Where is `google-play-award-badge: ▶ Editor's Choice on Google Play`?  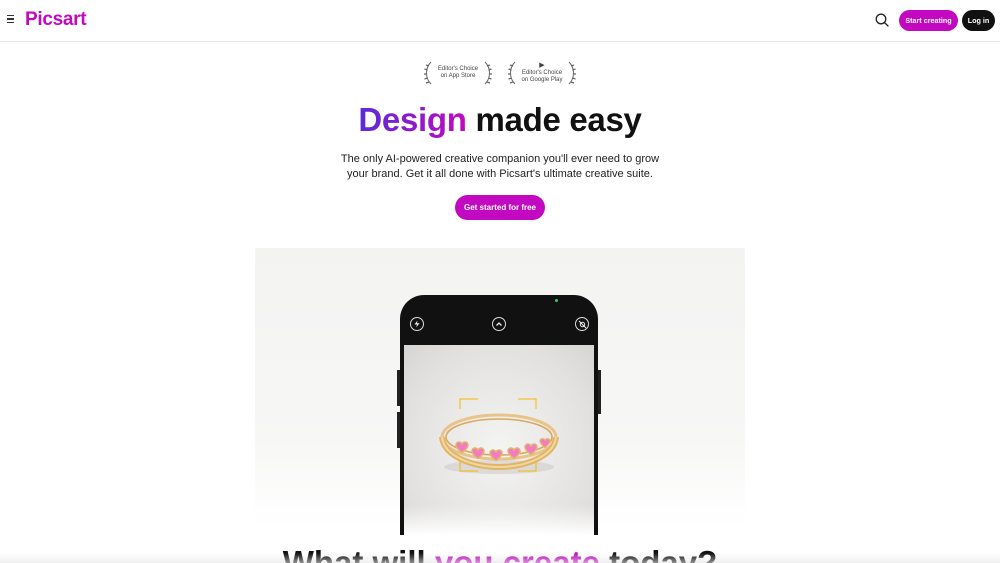
google-play-award-badge: ▶ Editor's Choice on Google Play is located at coordinates (542, 73).